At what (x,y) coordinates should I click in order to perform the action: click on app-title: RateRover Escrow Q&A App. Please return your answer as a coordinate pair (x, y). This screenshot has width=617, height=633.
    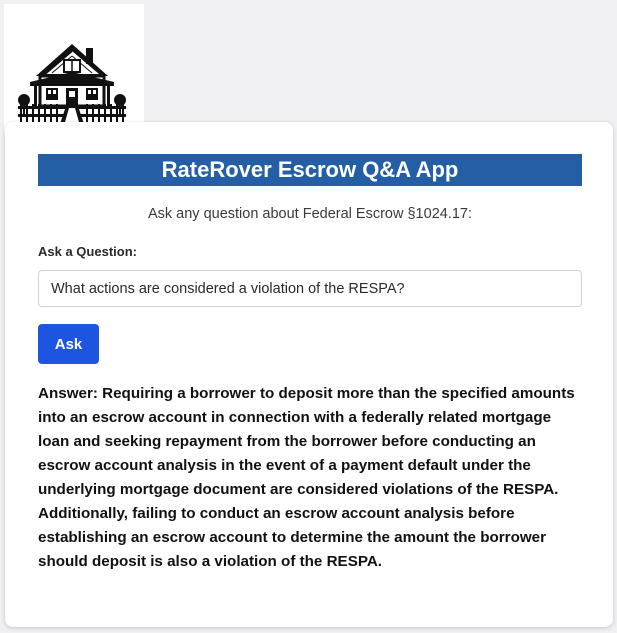
    Looking at the image, I should click on (310, 170).